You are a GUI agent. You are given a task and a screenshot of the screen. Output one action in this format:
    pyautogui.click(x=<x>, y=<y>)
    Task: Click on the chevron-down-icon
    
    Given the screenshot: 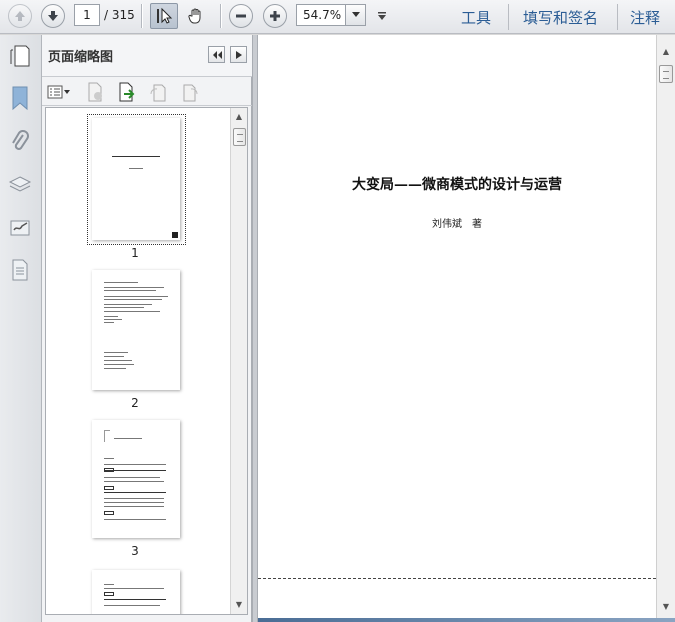 What is the action you would take?
    pyautogui.click(x=355, y=14)
    